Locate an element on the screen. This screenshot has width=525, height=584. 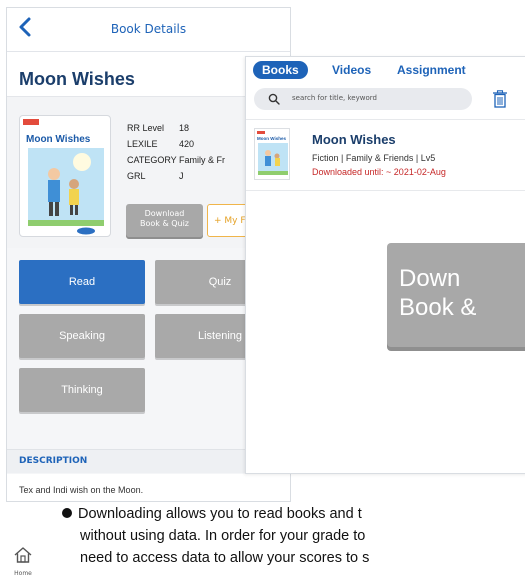
thumbnail-title: Moon Wishes is located at coordinates (271, 138).